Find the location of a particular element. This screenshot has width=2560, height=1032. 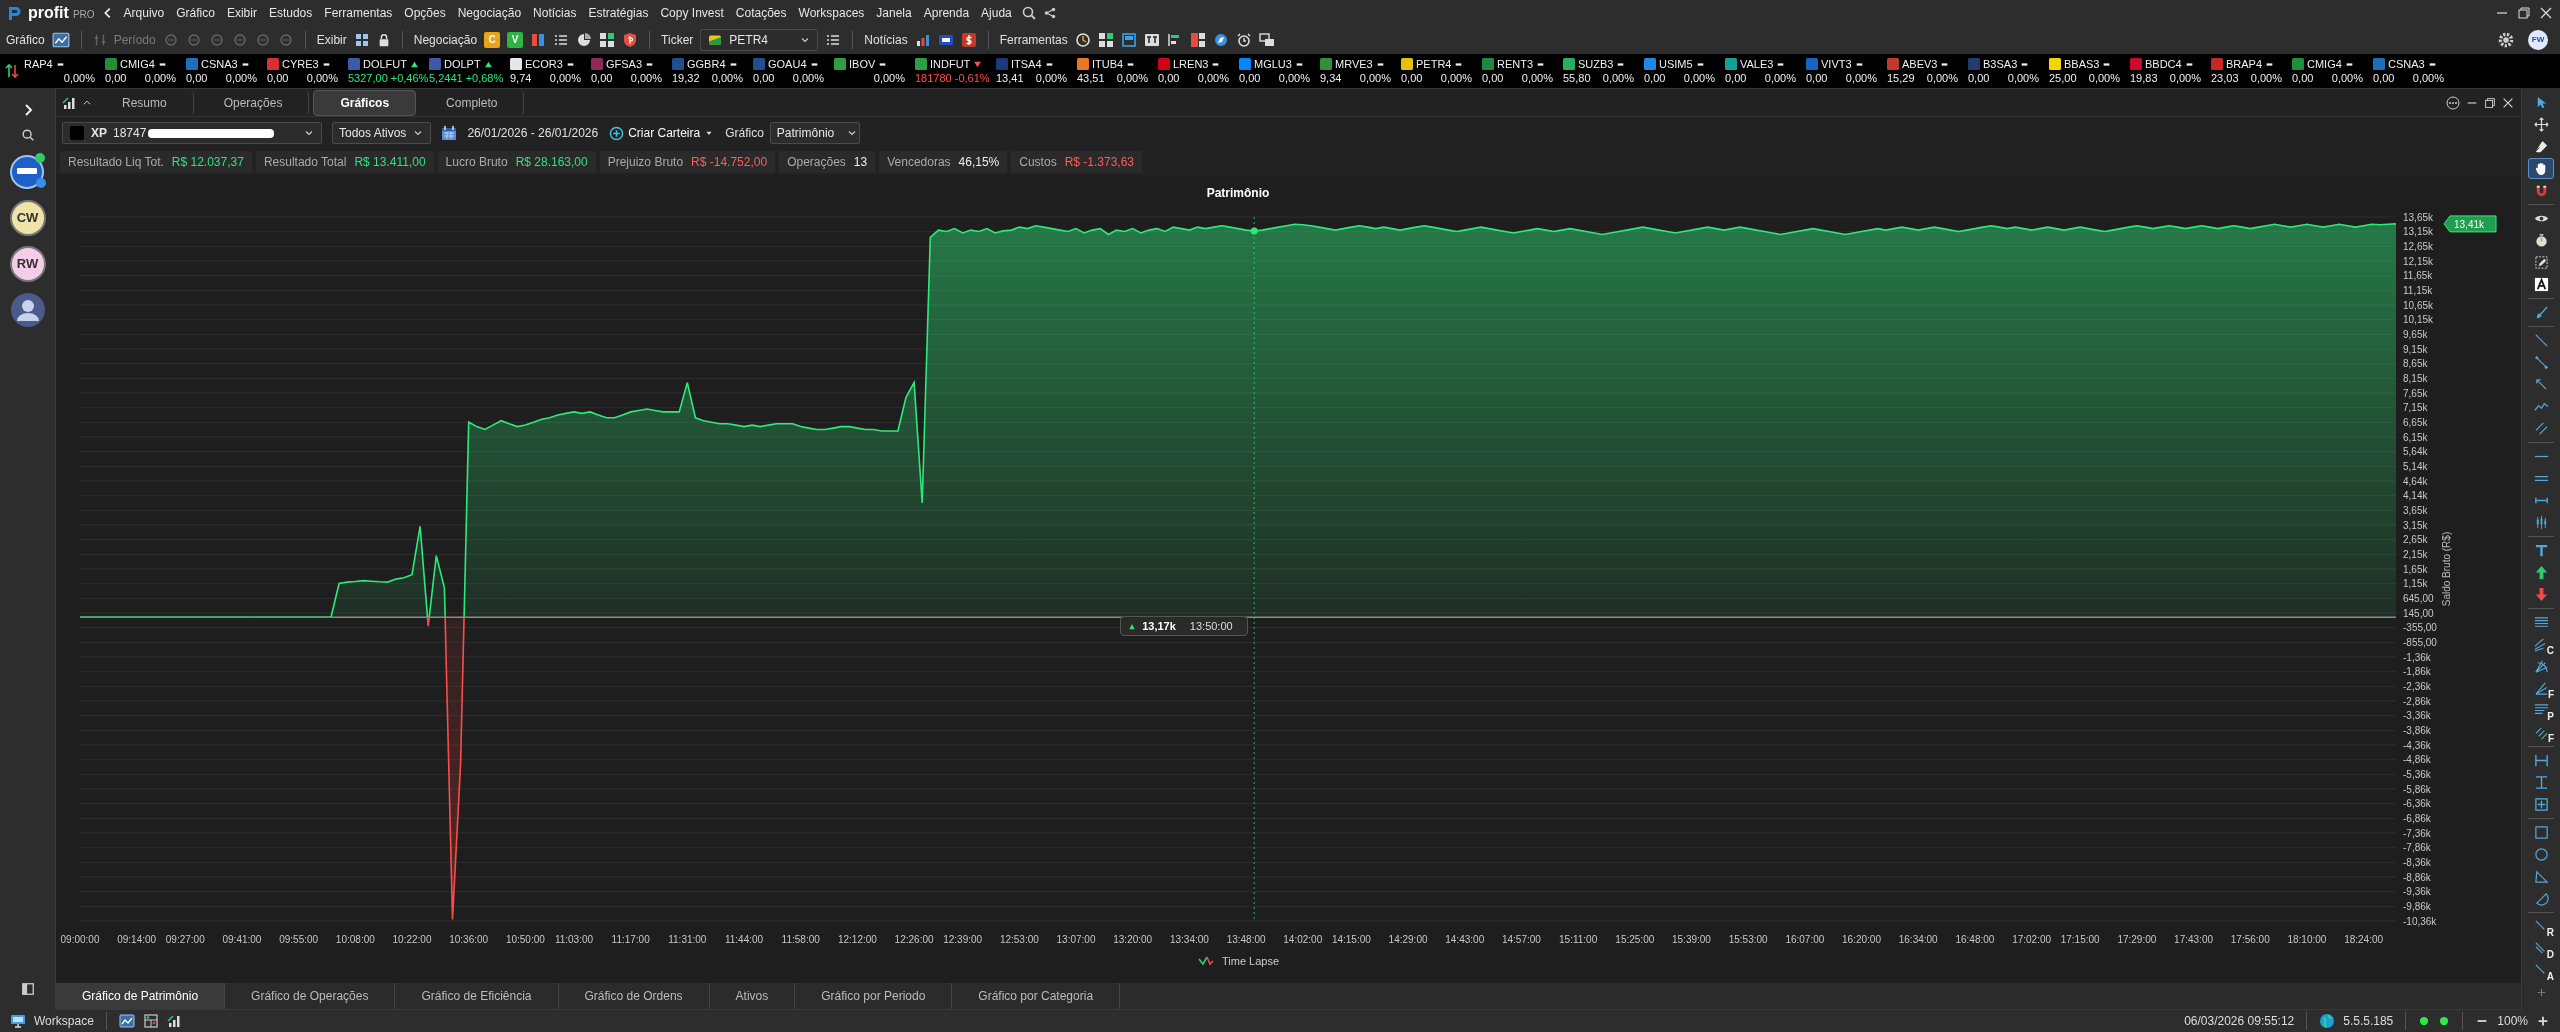

ticker-symbol: GOAU4 is located at coordinates (787, 64).